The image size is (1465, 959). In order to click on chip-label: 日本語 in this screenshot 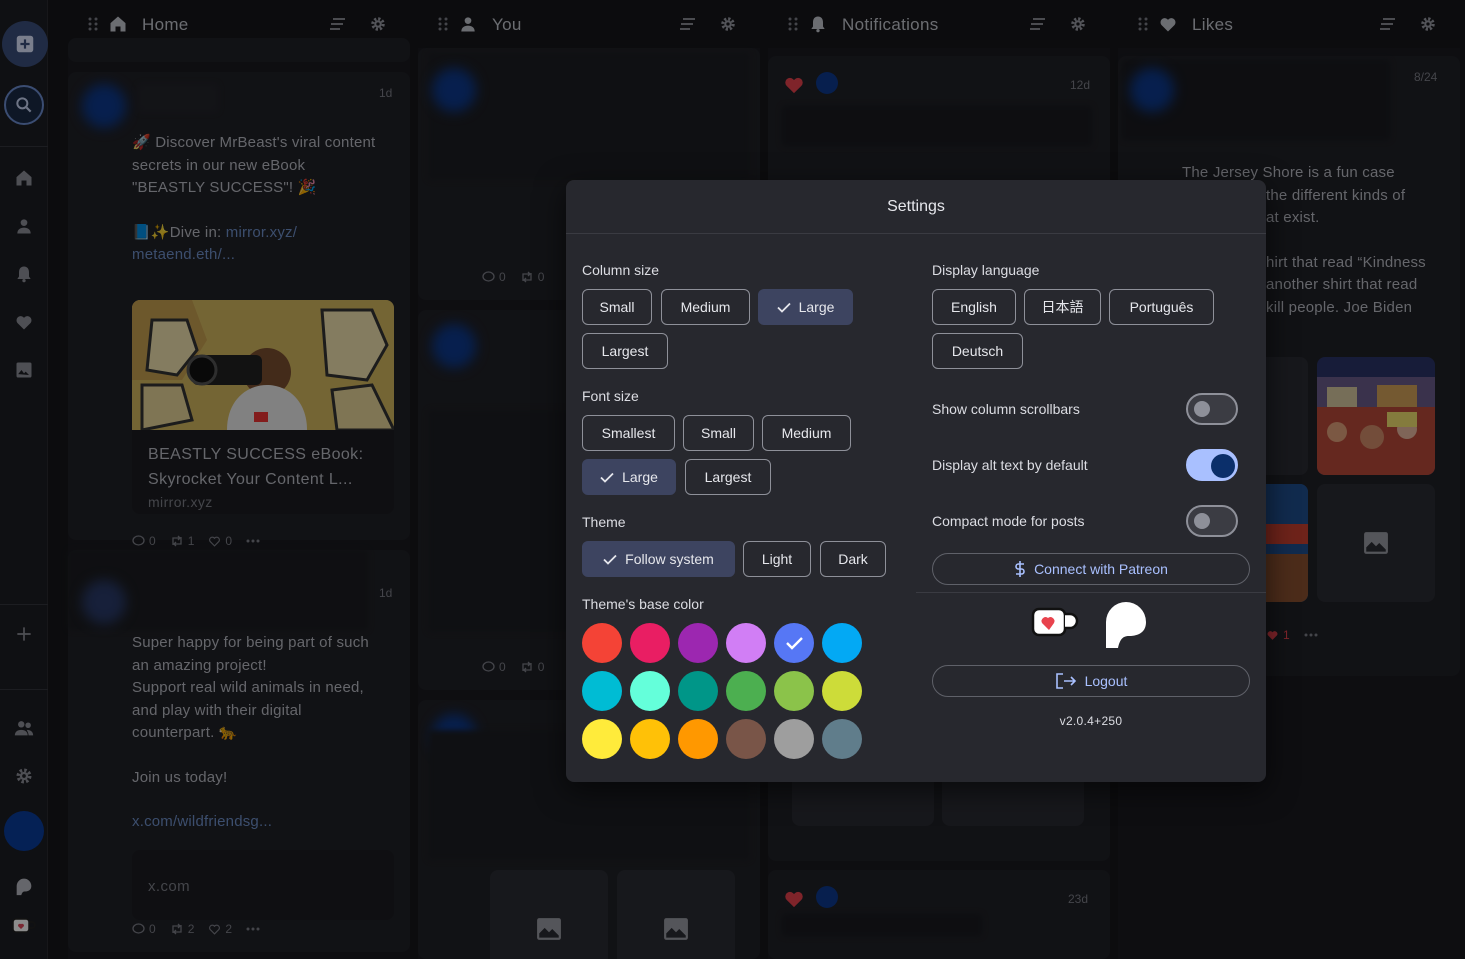, I will do `click(1062, 307)`.